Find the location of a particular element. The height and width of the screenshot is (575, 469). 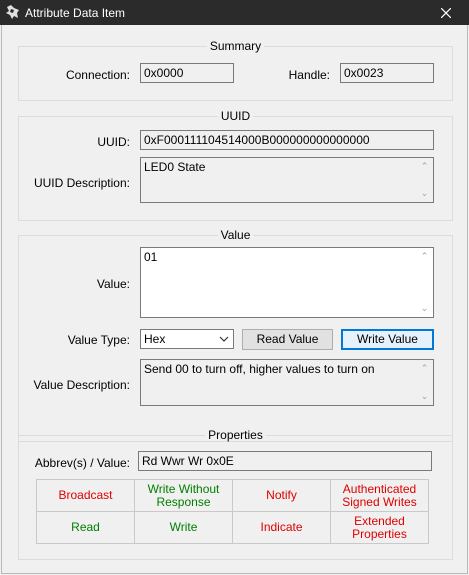

properties-legend: Properties is located at coordinates (235, 435).